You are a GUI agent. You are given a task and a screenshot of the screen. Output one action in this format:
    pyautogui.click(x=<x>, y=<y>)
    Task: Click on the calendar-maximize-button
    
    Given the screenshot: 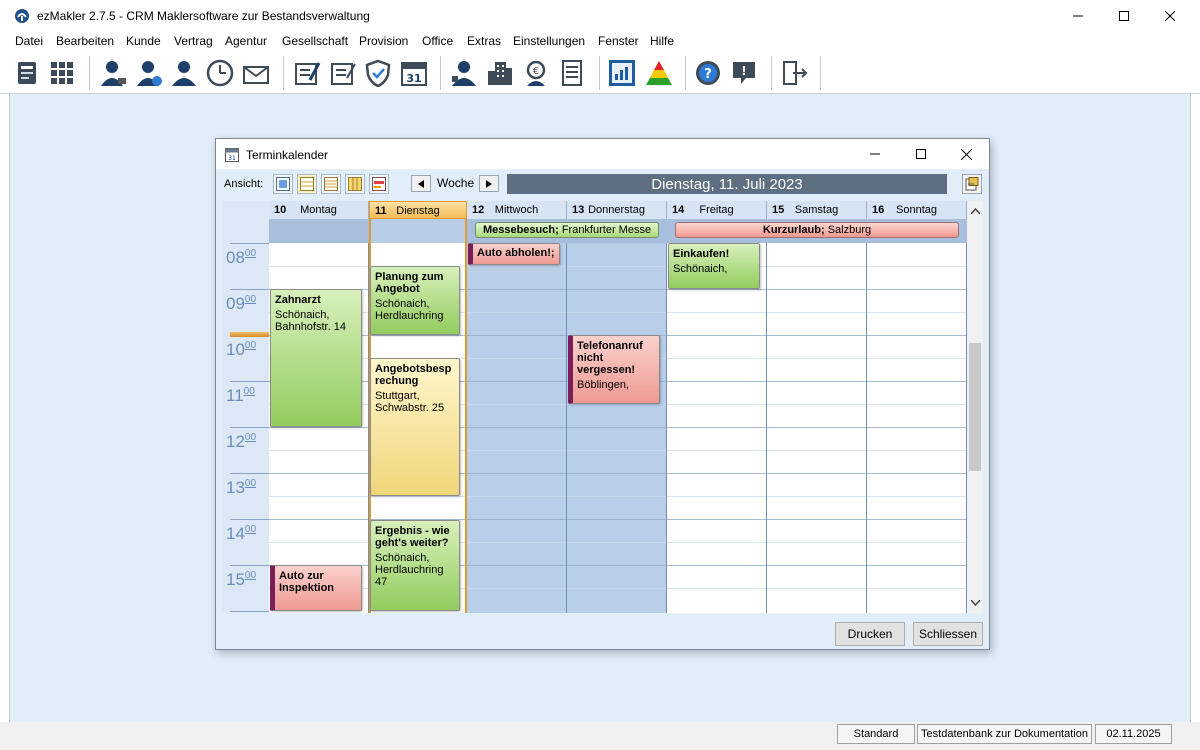 What is the action you would take?
    pyautogui.click(x=921, y=154)
    